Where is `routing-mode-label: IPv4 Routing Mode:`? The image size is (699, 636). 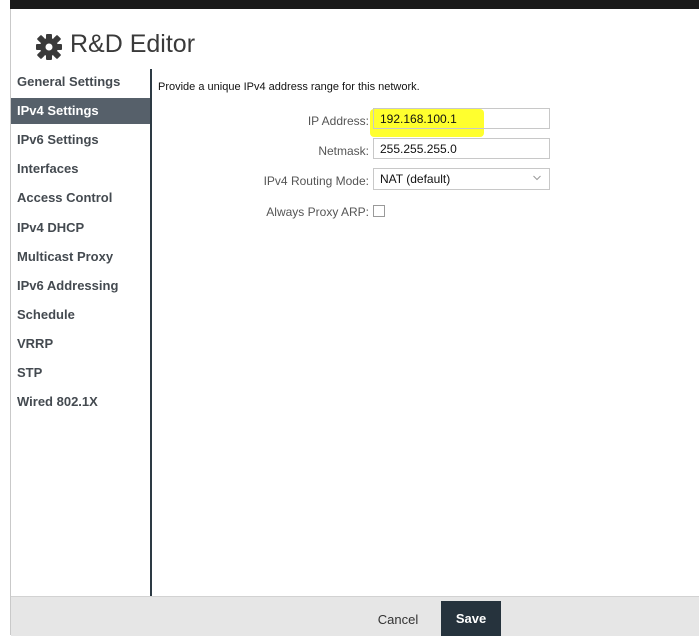
routing-mode-label: IPv4 Routing Mode: is located at coordinates (316, 181).